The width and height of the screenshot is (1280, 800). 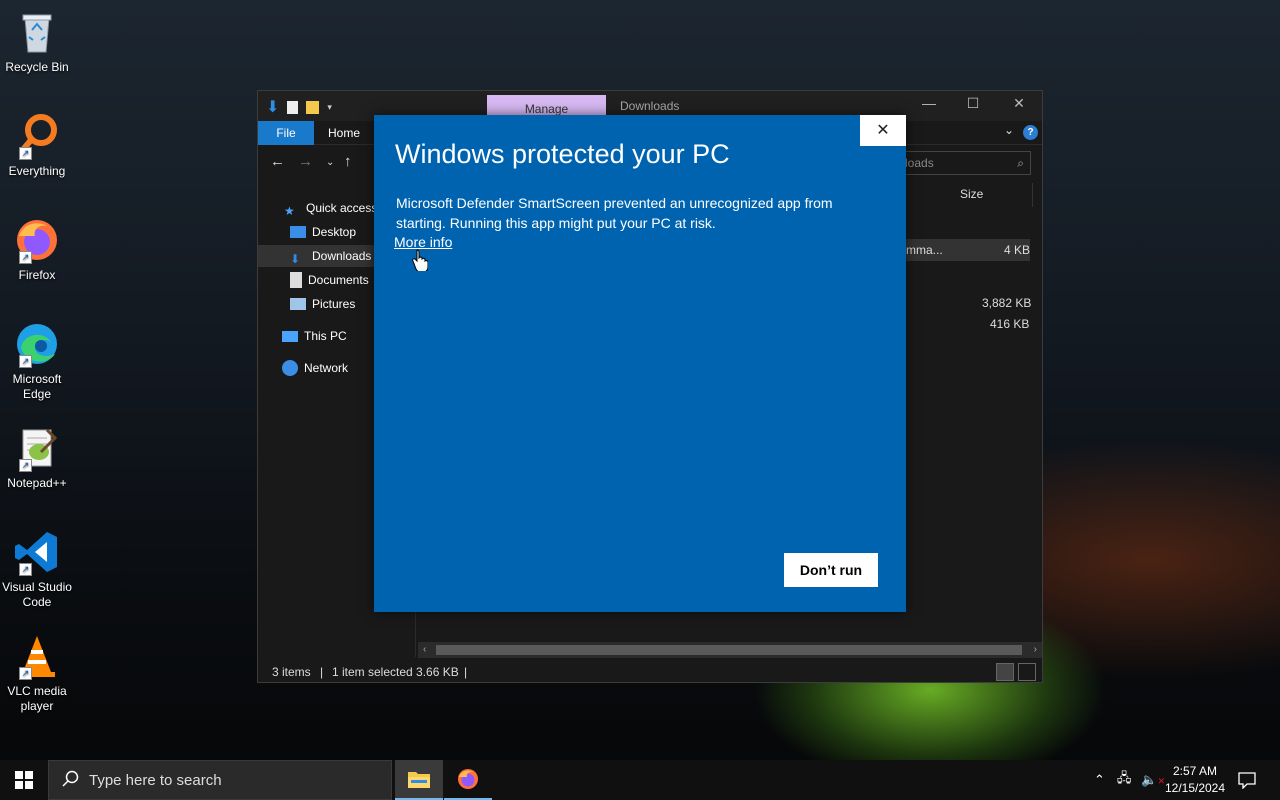 What do you see at coordinates (1195, 780) in the screenshot?
I see `taskbar-clock: 2:57 AM 12/15/2024` at bounding box center [1195, 780].